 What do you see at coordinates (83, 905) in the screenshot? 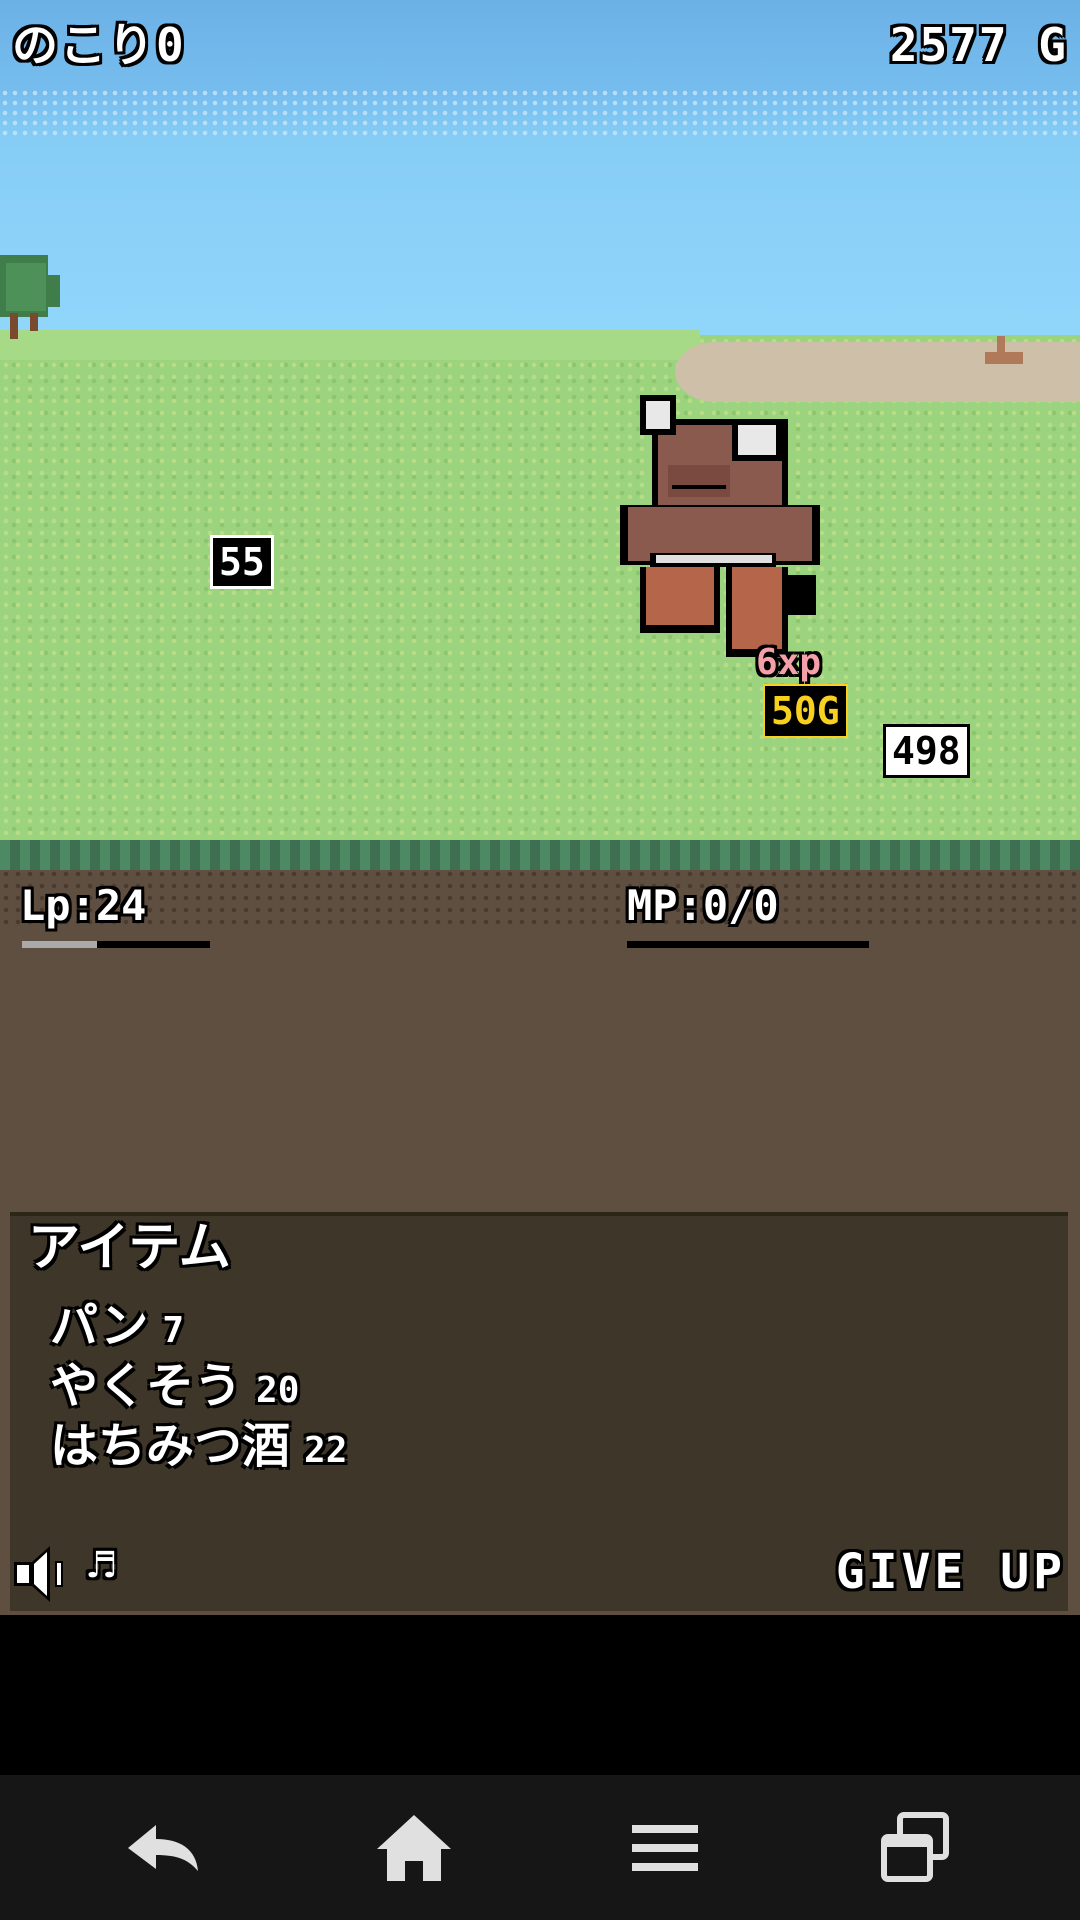
I see `lp-label: Lp:24` at bounding box center [83, 905].